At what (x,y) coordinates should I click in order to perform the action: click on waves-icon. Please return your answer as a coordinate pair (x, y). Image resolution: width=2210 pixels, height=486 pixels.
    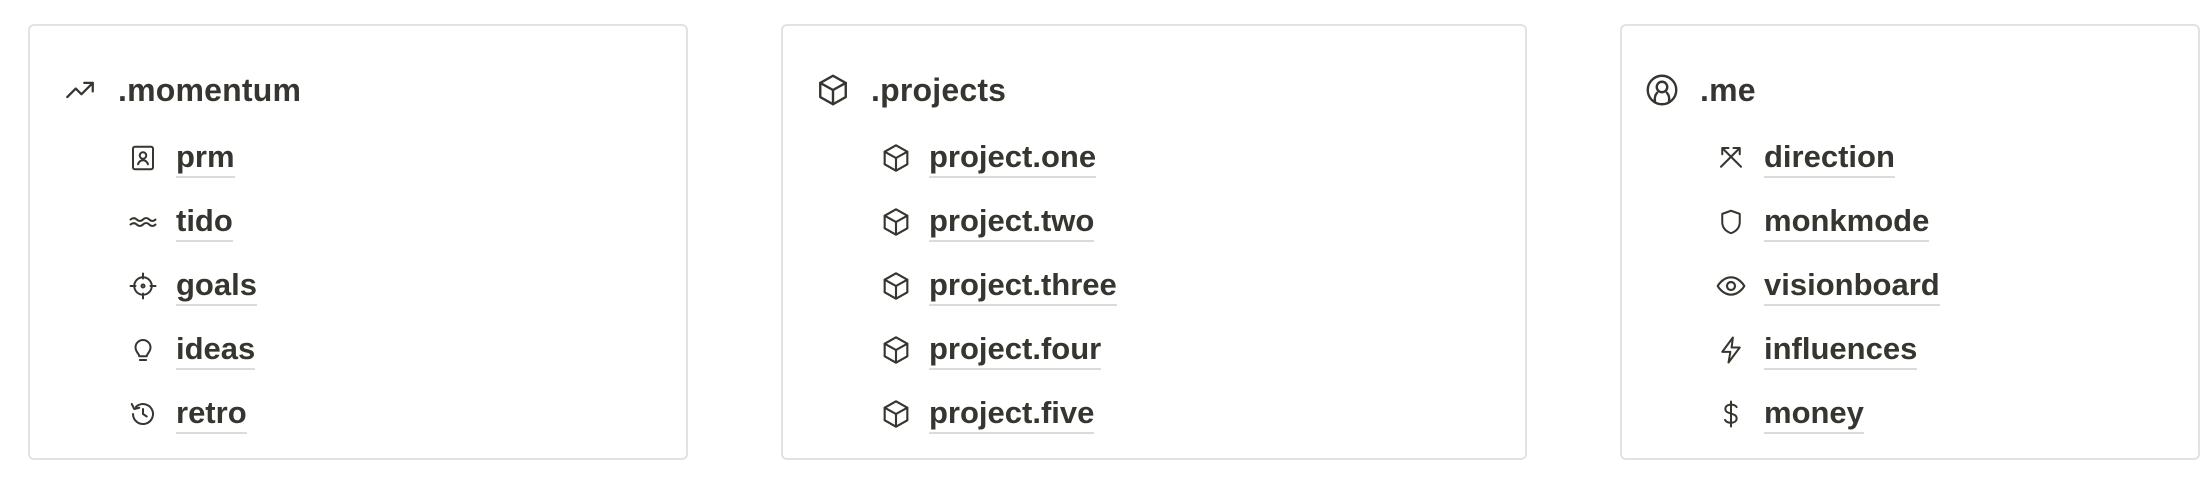
    Looking at the image, I should click on (143, 222).